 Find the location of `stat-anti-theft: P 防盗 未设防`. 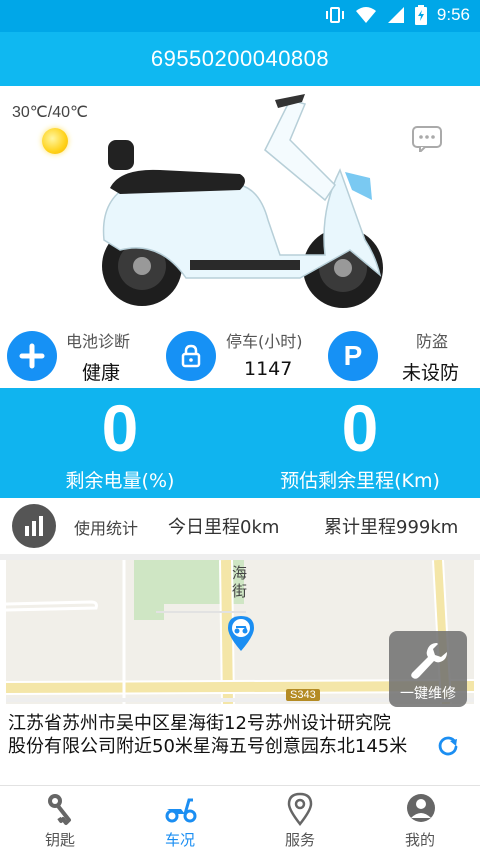

stat-anti-theft: P 防盗 未设防 is located at coordinates (400, 356).